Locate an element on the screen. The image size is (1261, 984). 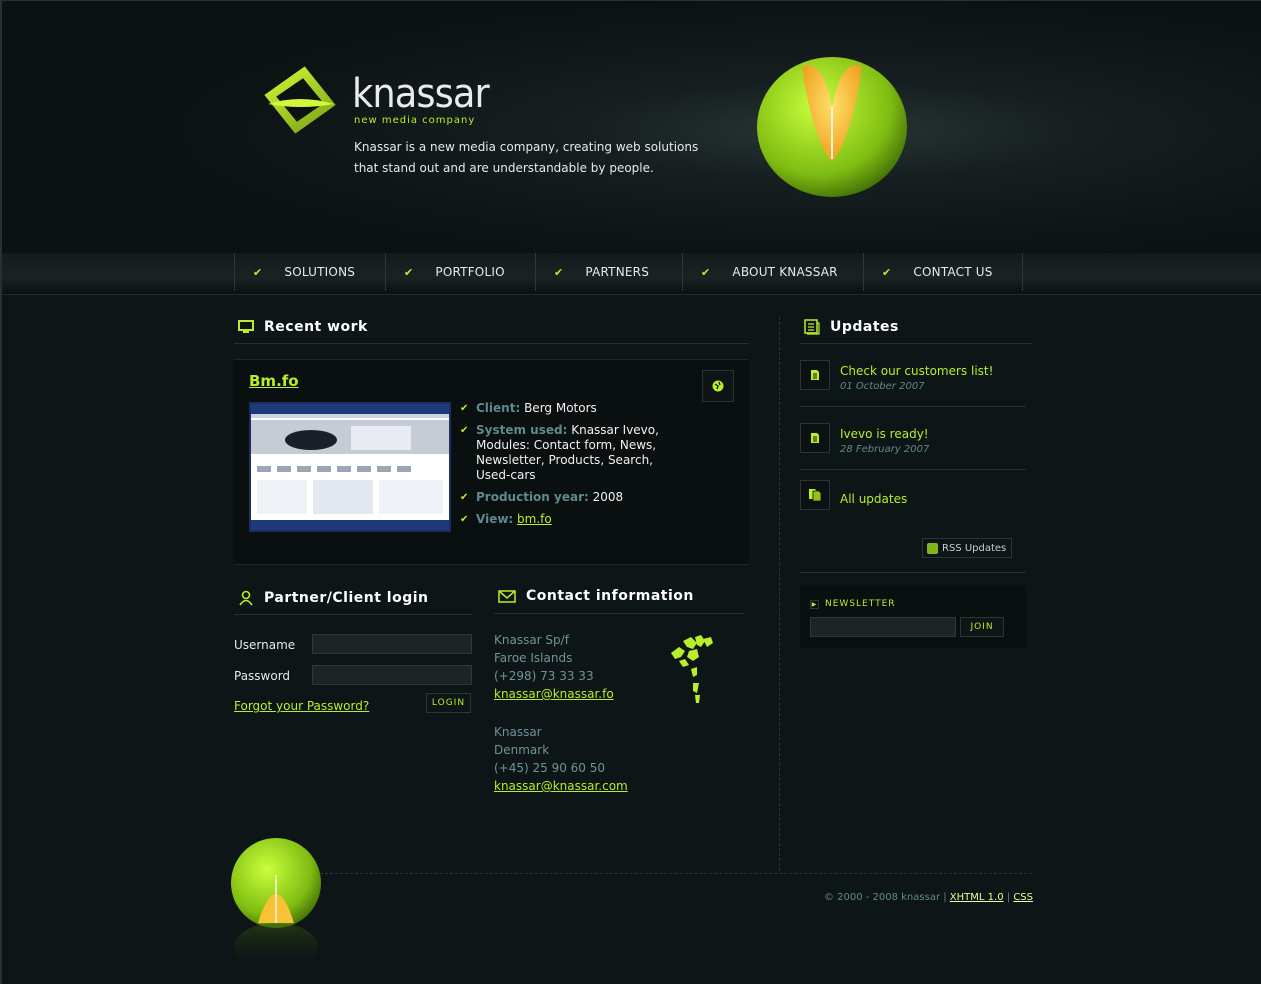
section-title: Contact information is located at coordinates (610, 596).